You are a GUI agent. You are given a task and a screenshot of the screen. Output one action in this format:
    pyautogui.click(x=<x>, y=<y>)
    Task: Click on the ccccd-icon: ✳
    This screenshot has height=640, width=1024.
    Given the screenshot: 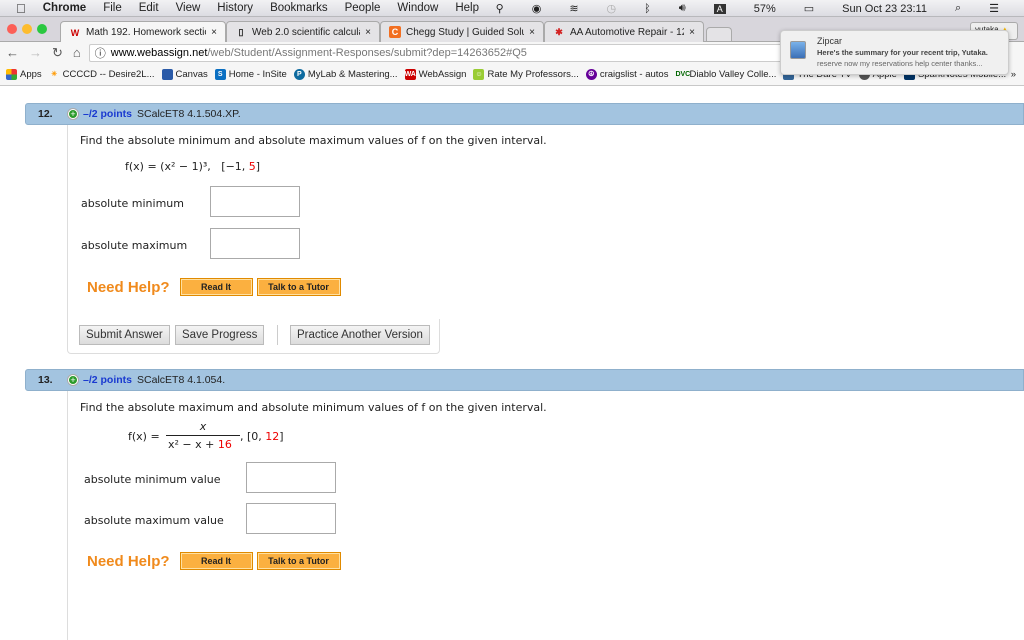 What is the action you would take?
    pyautogui.click(x=54, y=74)
    